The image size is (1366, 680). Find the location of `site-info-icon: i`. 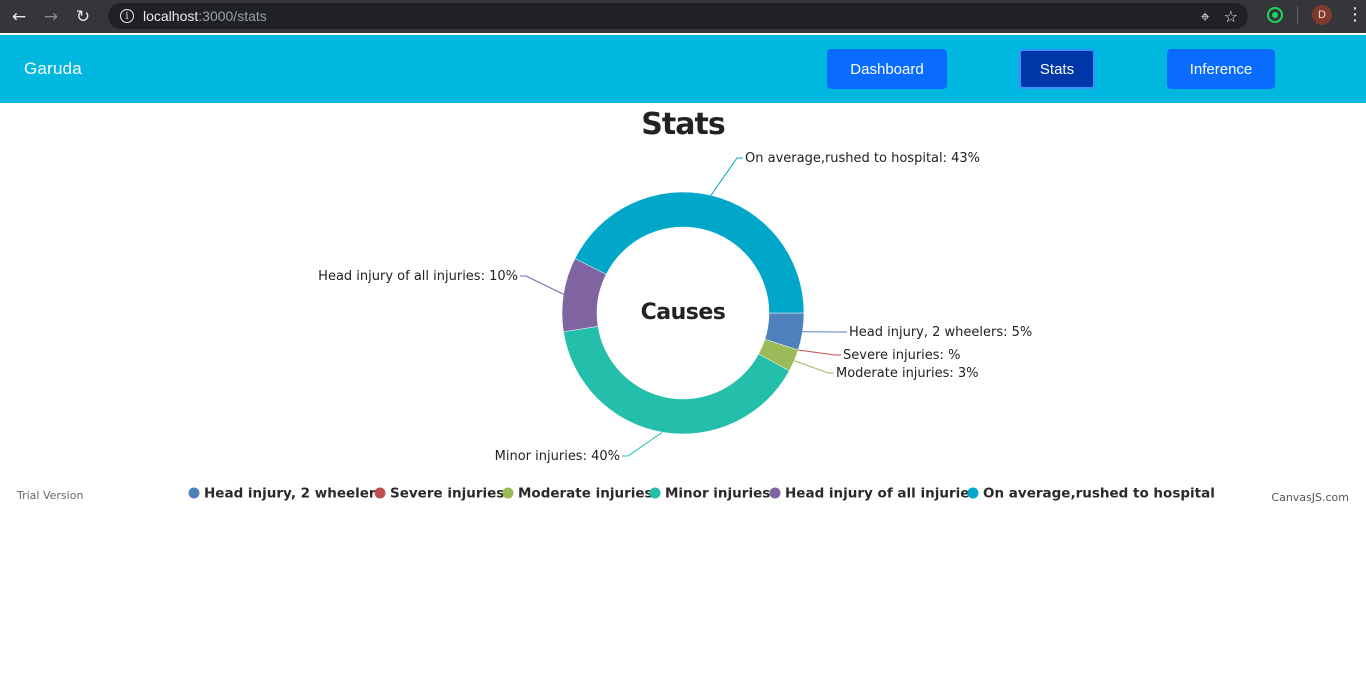

site-info-icon: i is located at coordinates (127, 16).